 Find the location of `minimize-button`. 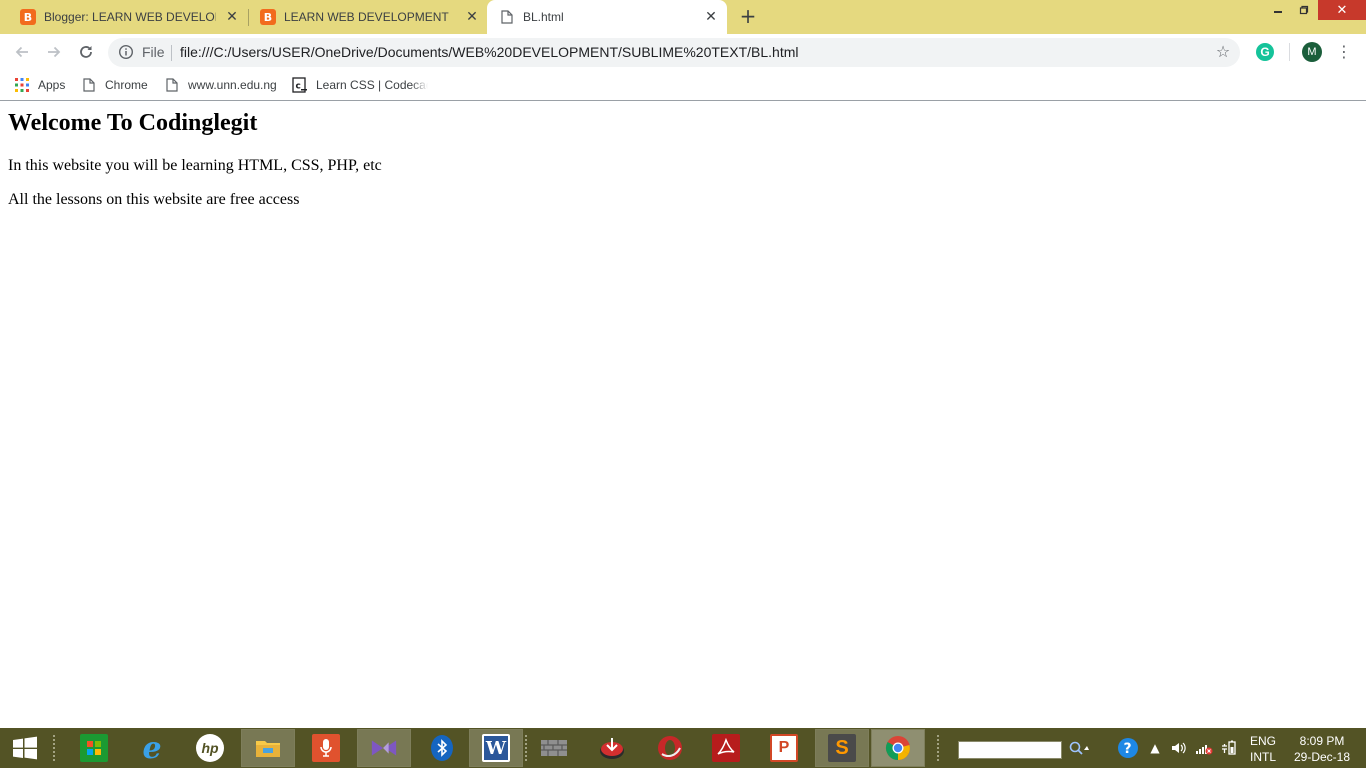

minimize-button is located at coordinates (1278, 10).